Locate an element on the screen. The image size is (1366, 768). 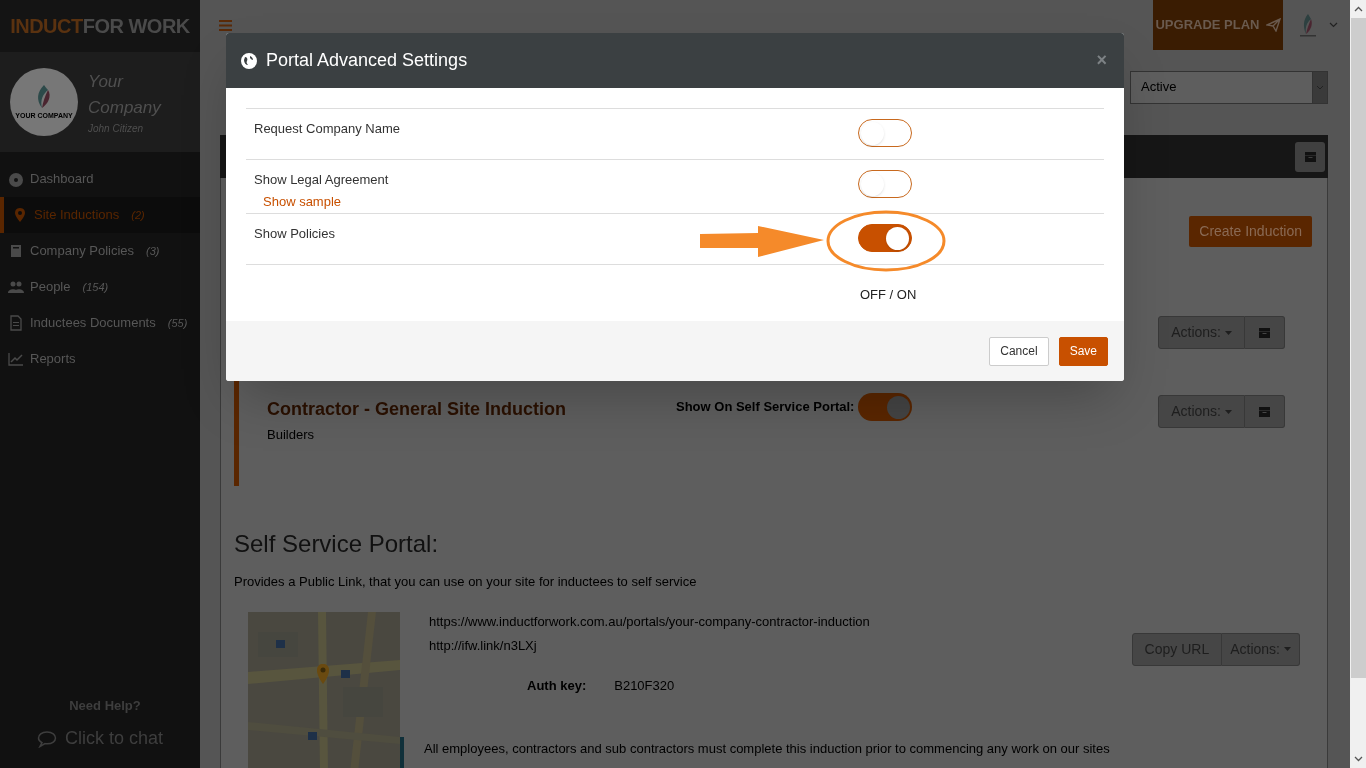
setting-label: Show Legal Agreement is located at coordinates (322, 180).